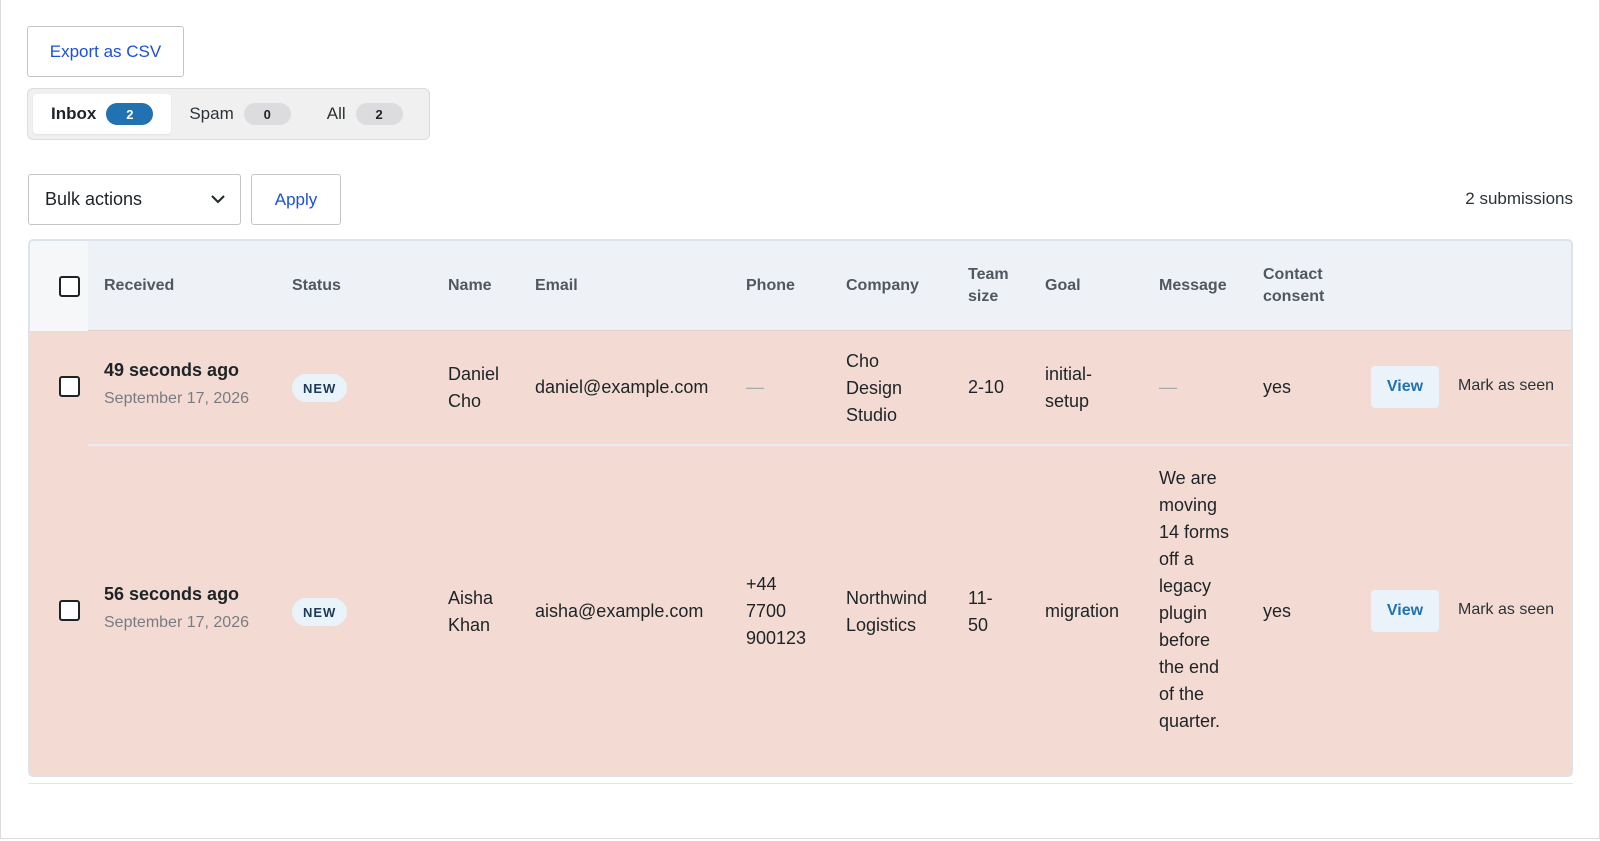 The width and height of the screenshot is (1600, 841). I want to click on header-team-size: Team size, so click(995, 286).